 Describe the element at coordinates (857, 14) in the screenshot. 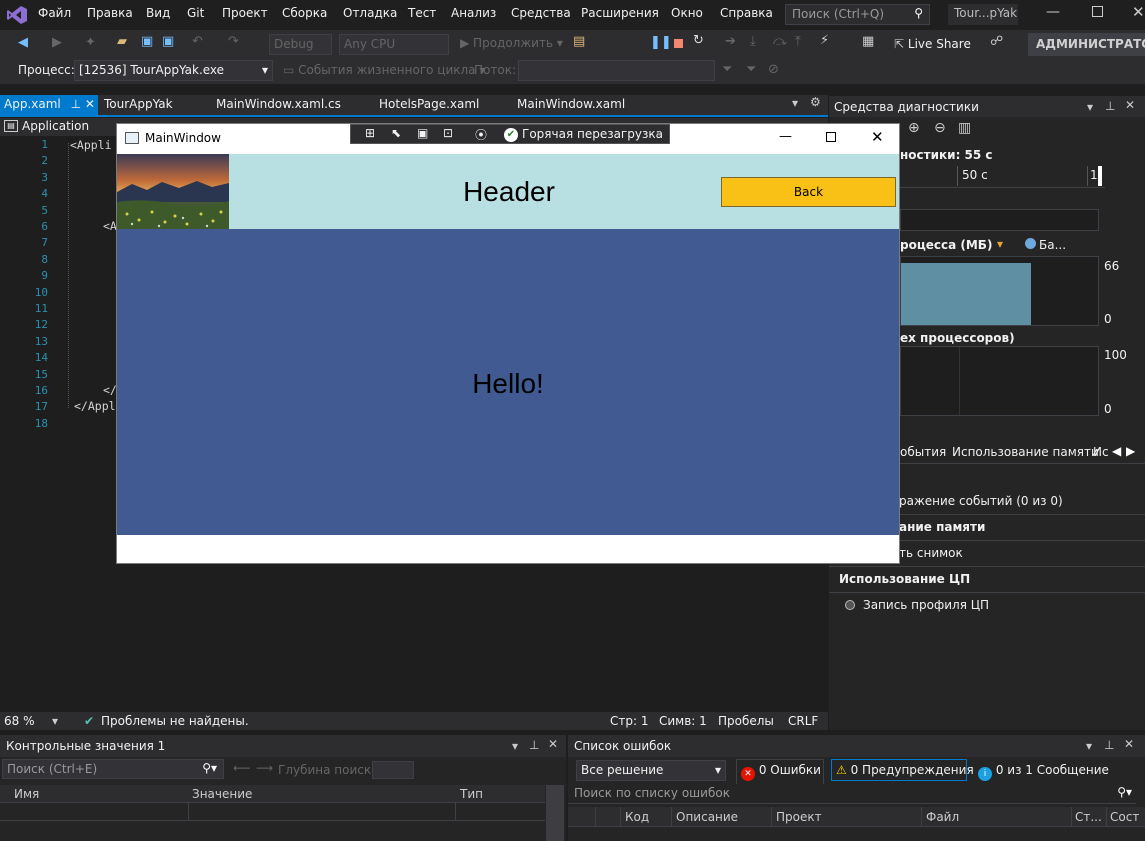

I see `search-input: Поиск (Ctrl+Q) ⚲` at that location.